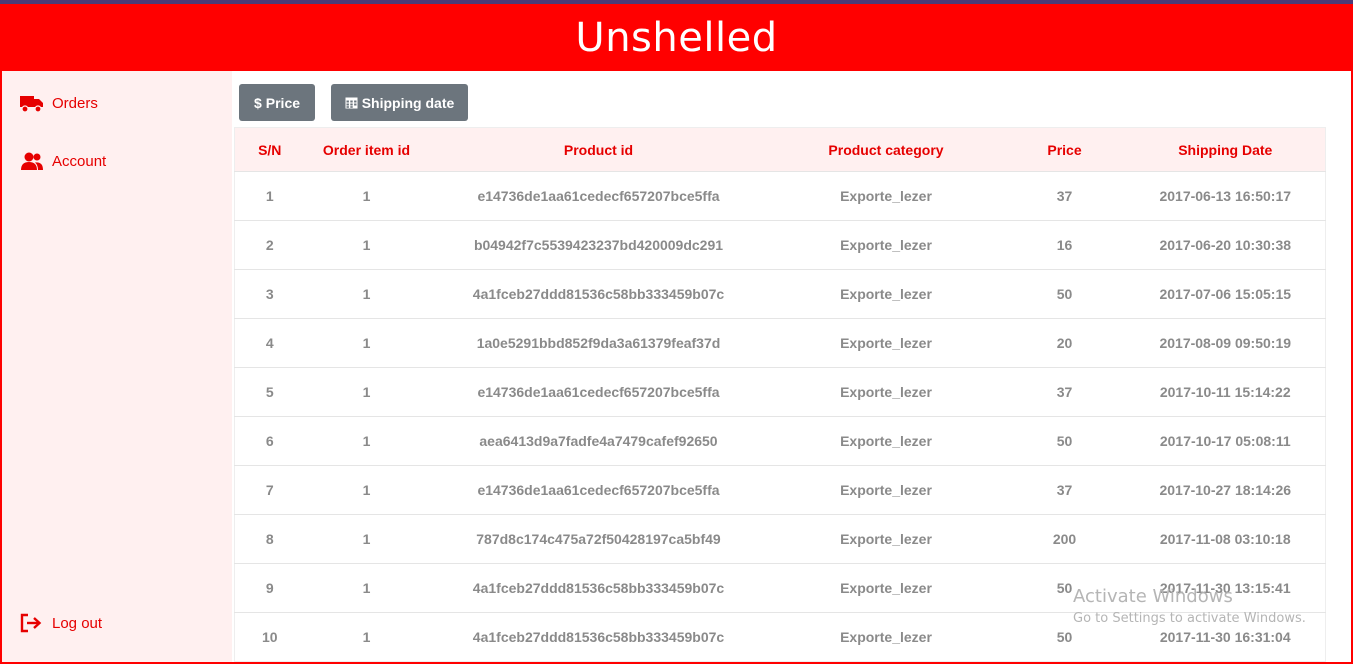 Image resolution: width=1353 pixels, height=664 pixels. I want to click on cell-product-id: 1a0e5291bbd852f9da3a61379feaf37d, so click(598, 343).